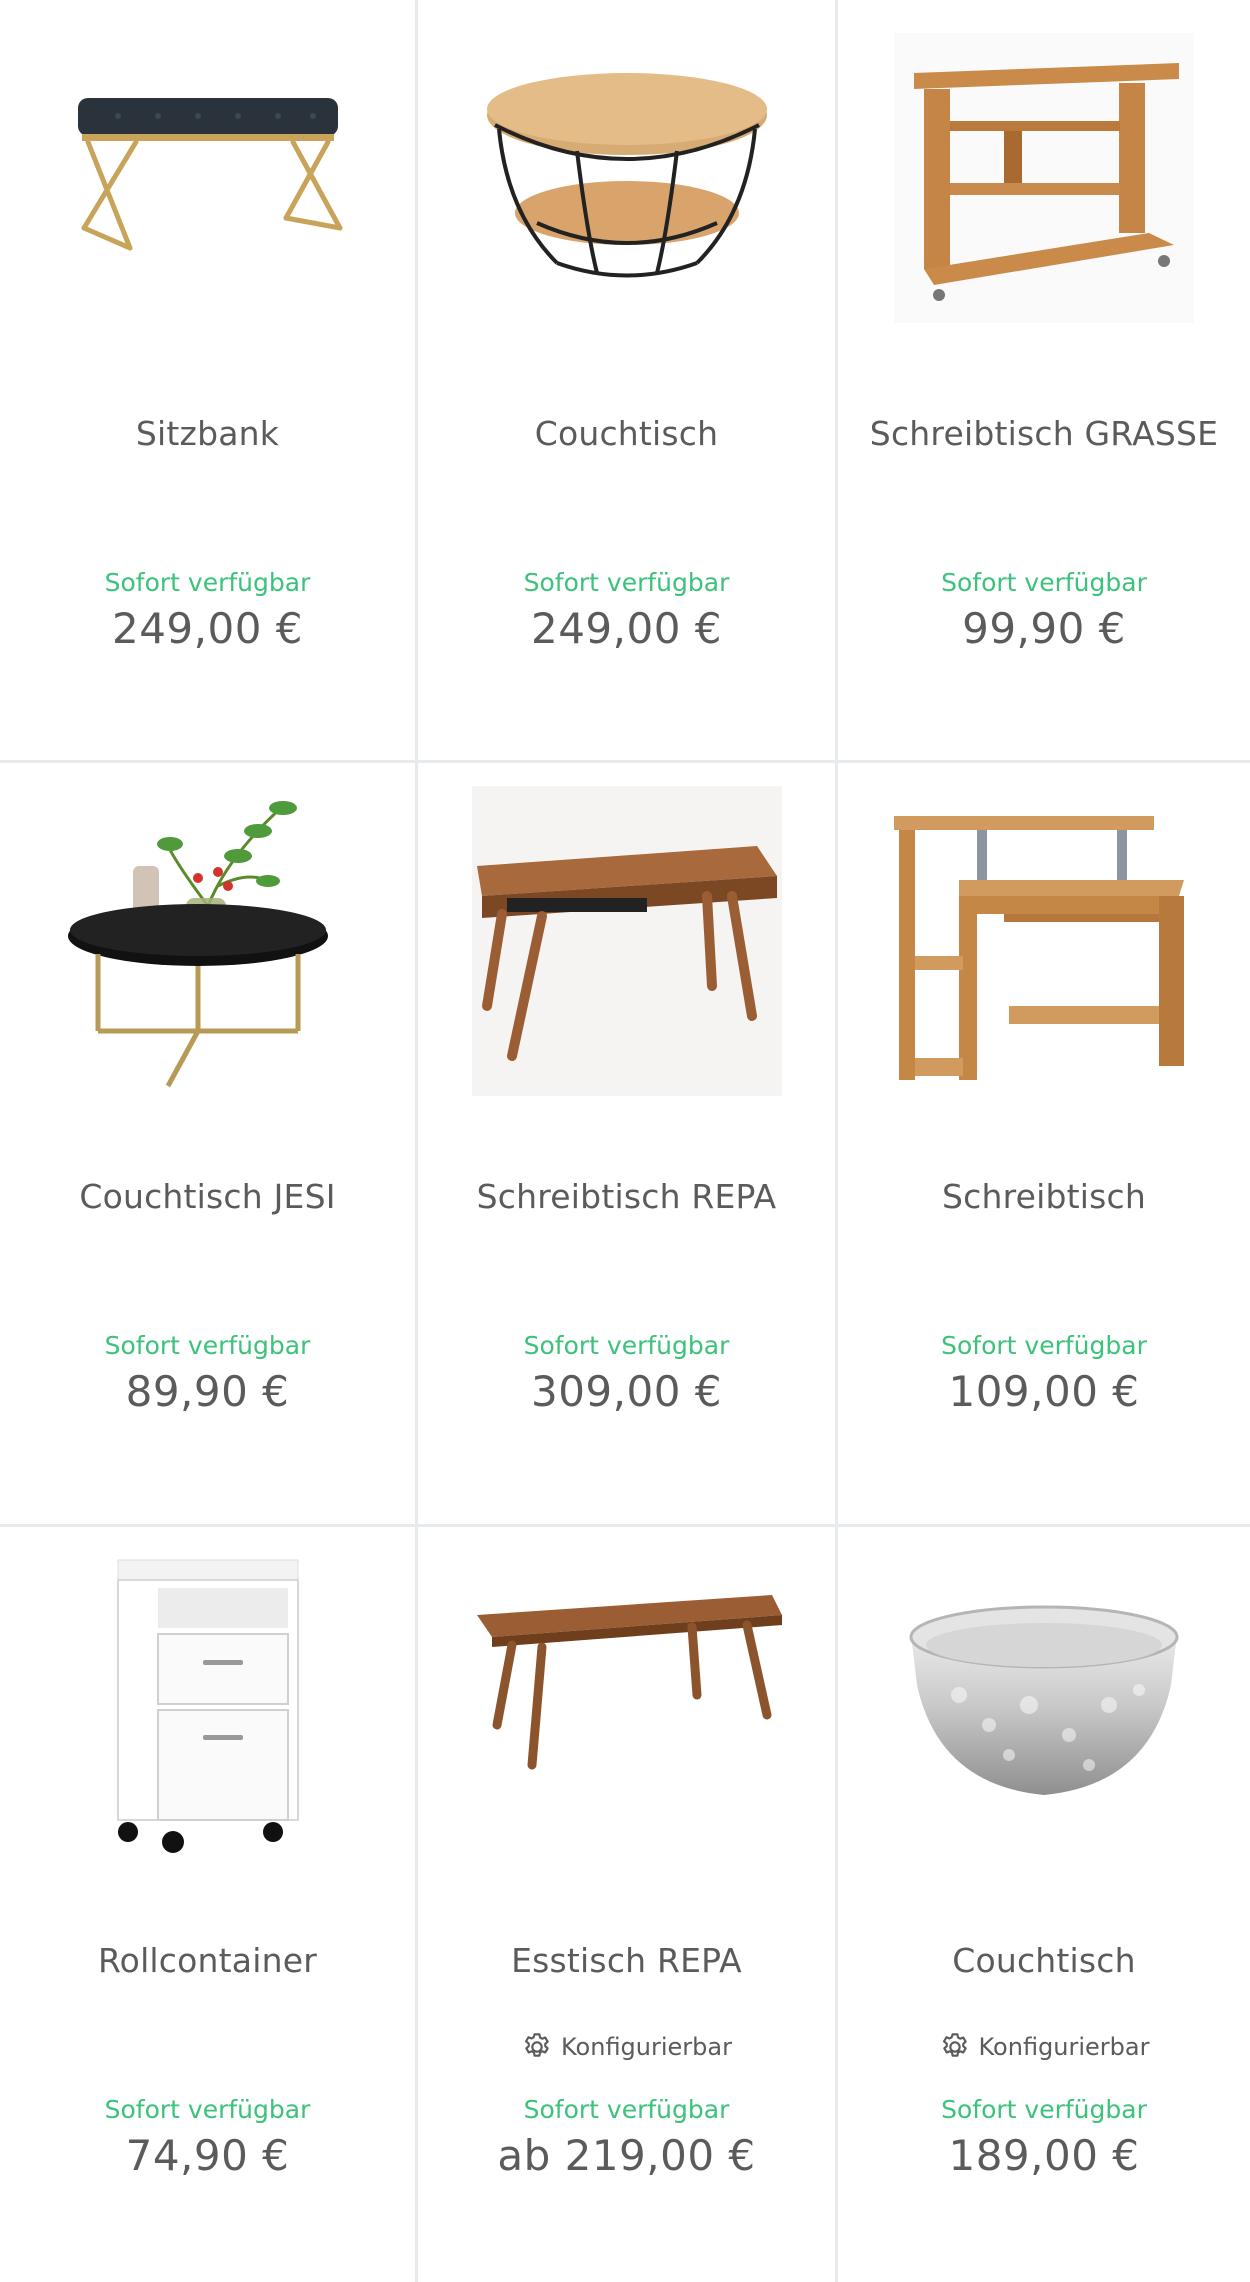  I want to click on product-title: Couchtisch JESI, so click(207, 1197).